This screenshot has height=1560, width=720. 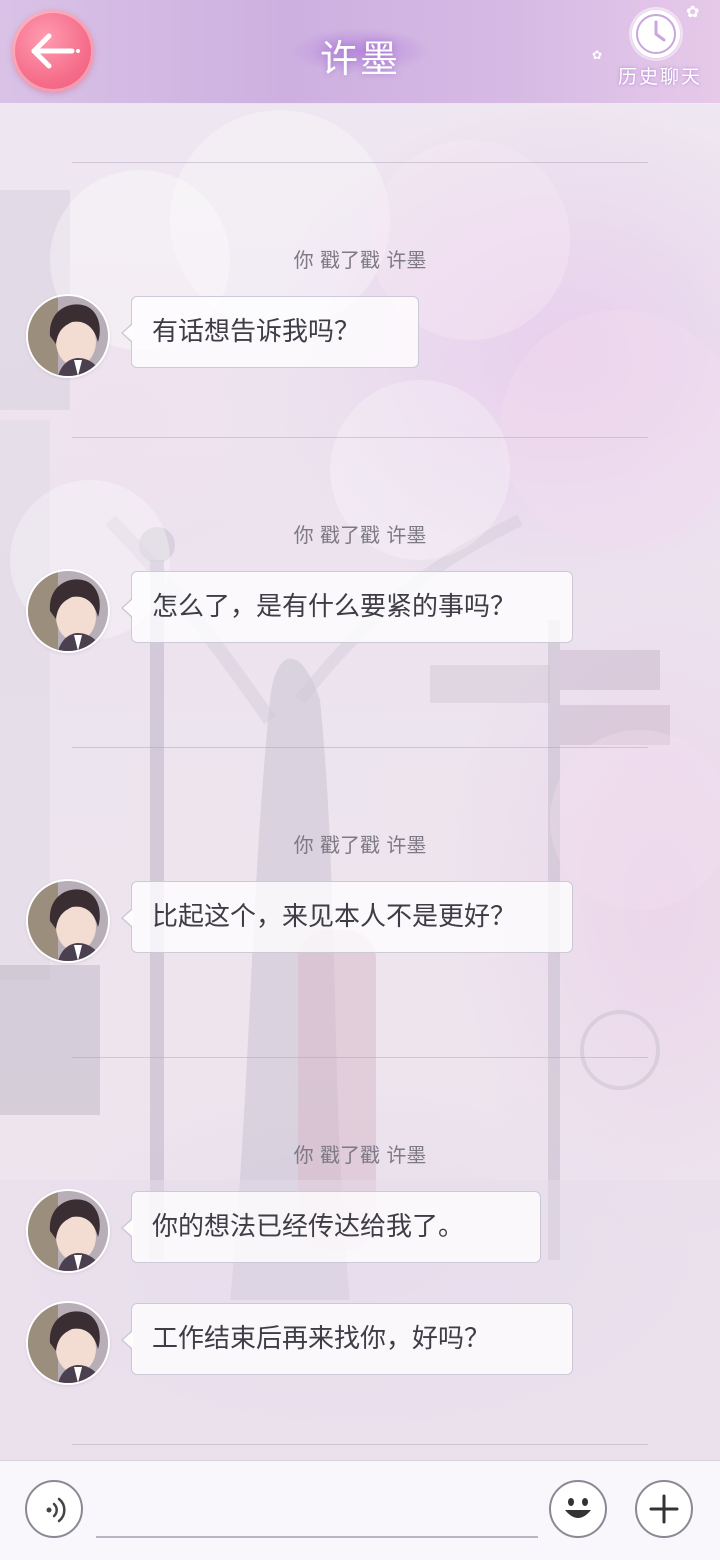 What do you see at coordinates (317, 1513) in the screenshot?
I see `message-input` at bounding box center [317, 1513].